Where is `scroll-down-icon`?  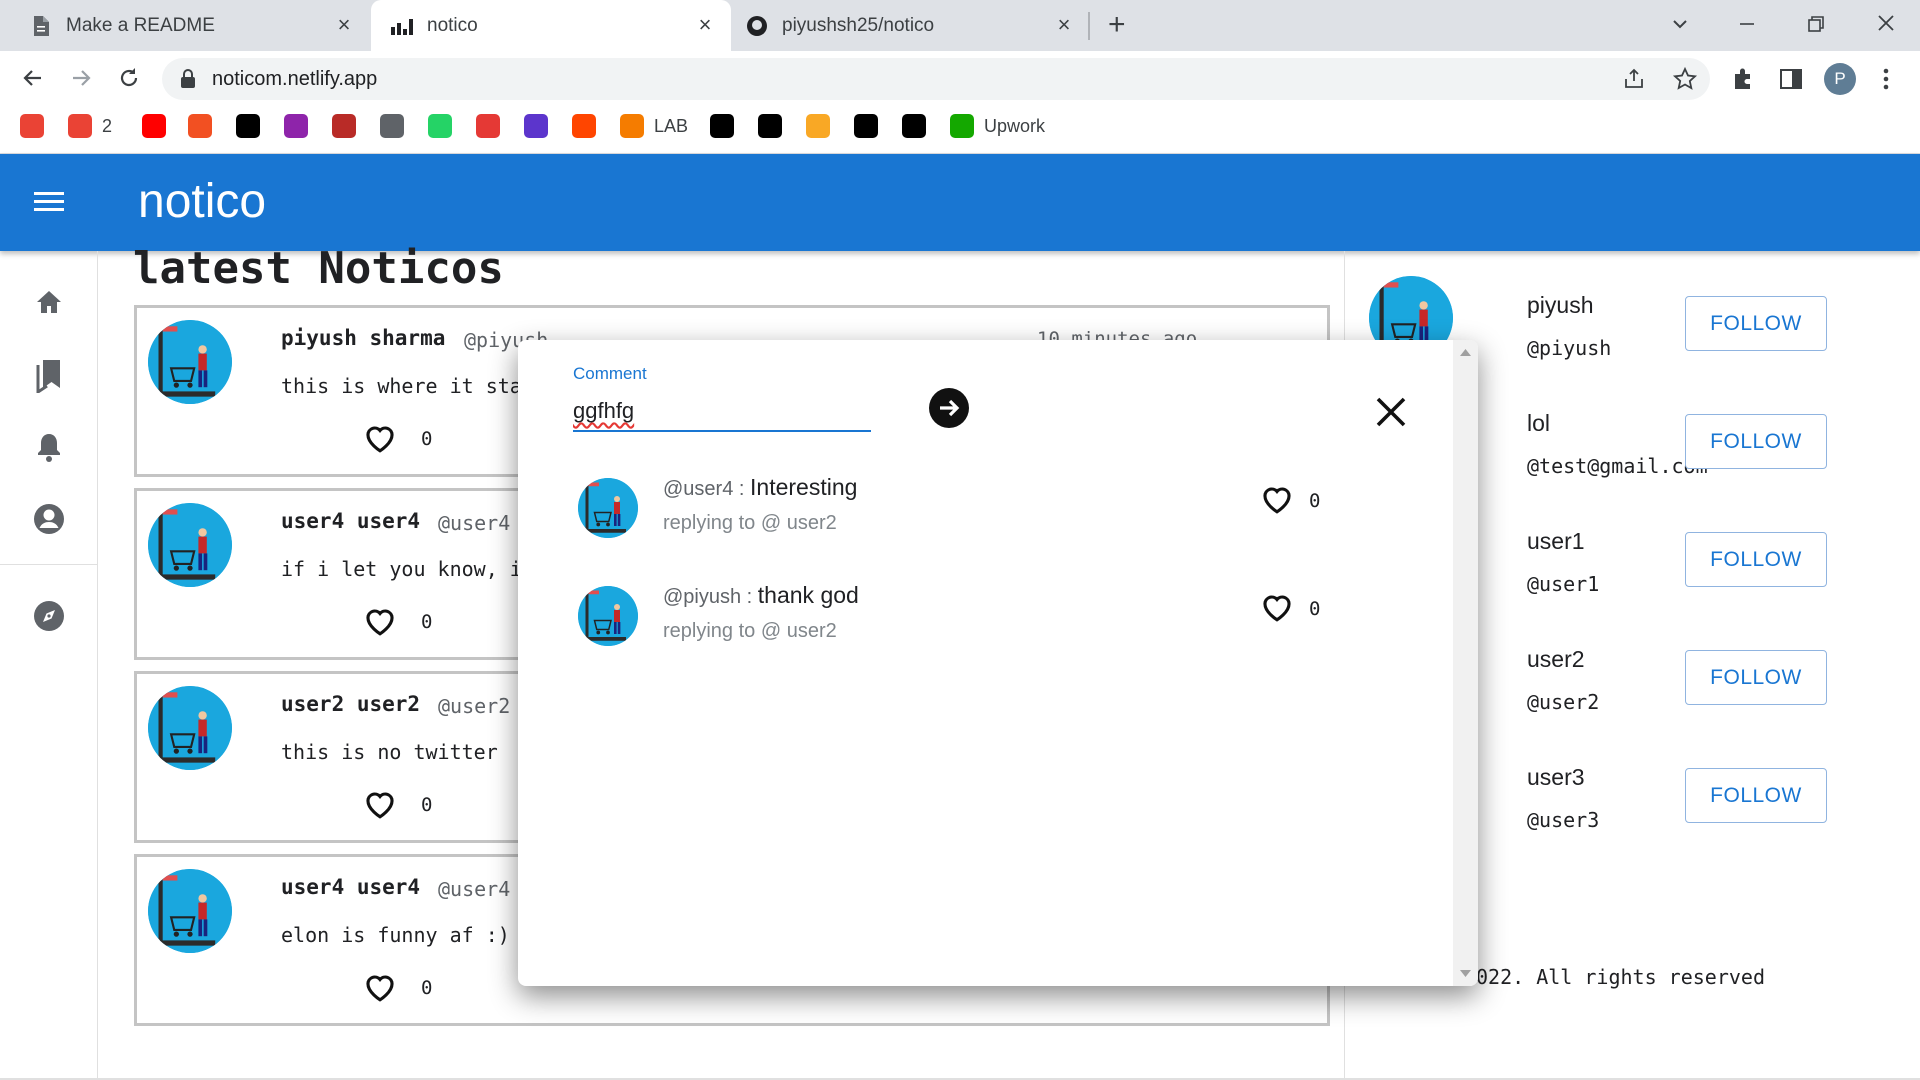 scroll-down-icon is located at coordinates (1465, 974).